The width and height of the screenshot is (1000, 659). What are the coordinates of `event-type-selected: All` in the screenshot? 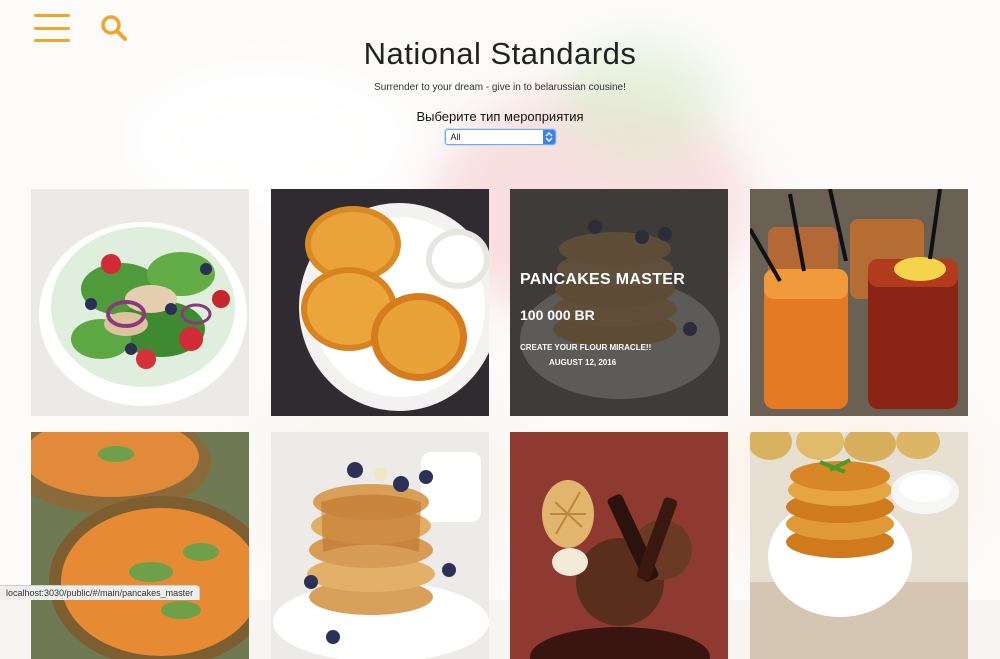 It's located at (455, 137).